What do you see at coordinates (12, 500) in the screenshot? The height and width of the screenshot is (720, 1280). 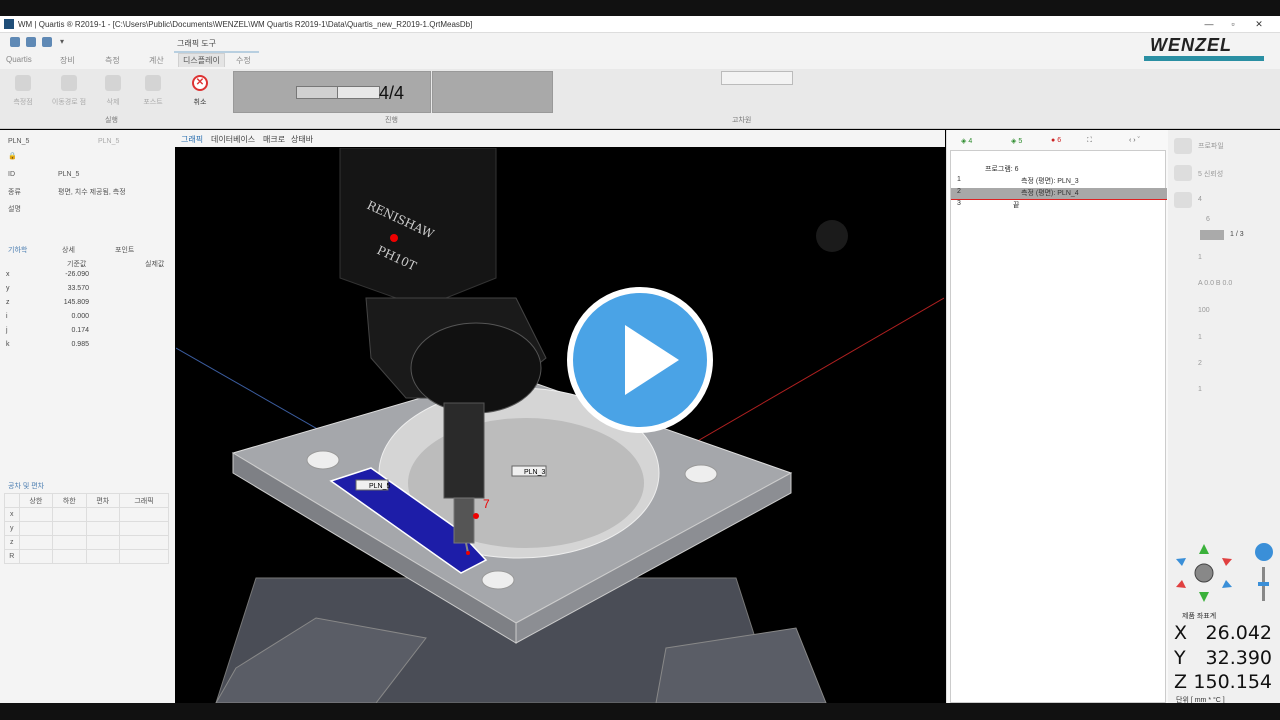 I see `tolerance-header` at bounding box center [12, 500].